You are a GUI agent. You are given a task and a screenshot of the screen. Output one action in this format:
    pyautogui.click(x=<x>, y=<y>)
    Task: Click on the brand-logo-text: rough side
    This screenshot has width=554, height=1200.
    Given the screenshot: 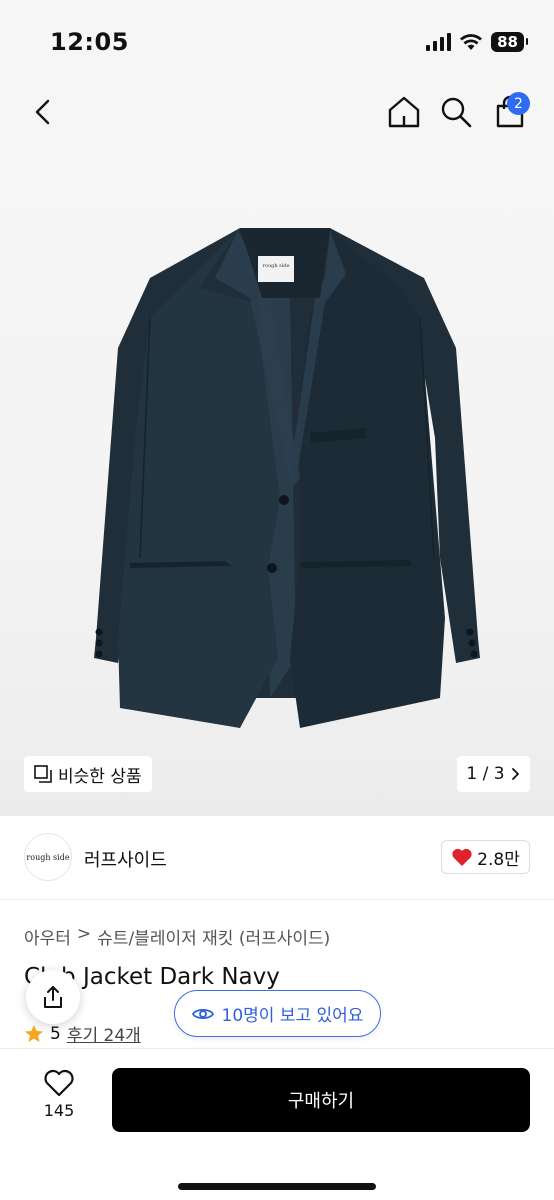 What is the action you would take?
    pyautogui.click(x=48, y=857)
    